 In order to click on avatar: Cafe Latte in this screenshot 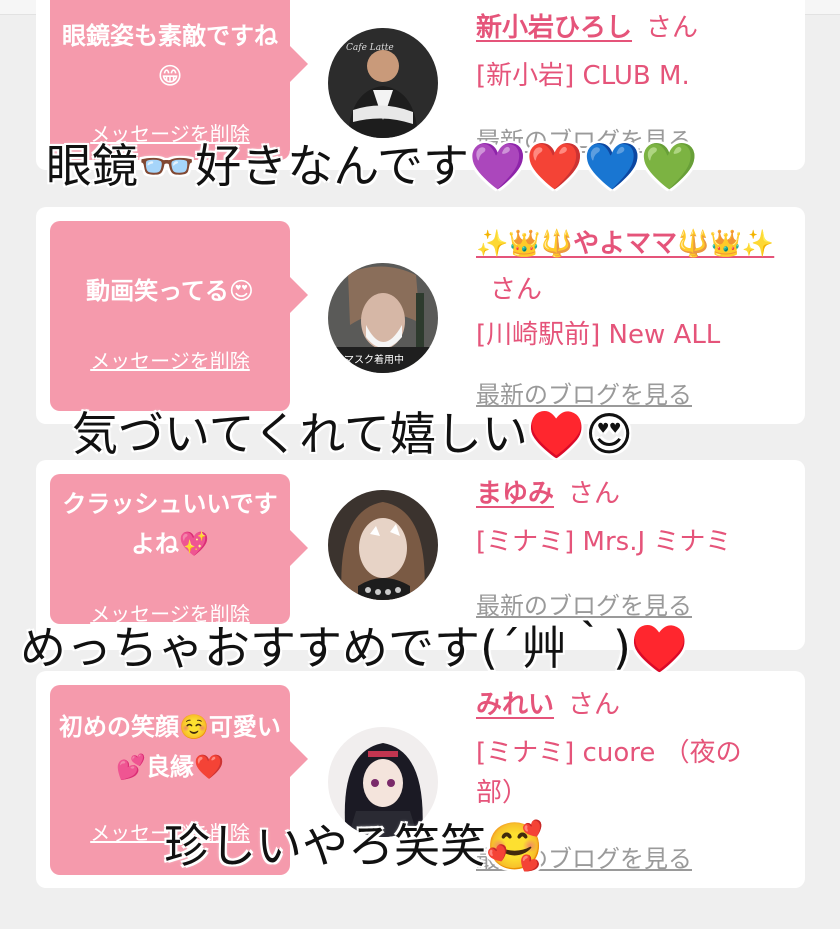, I will do `click(383, 83)`.